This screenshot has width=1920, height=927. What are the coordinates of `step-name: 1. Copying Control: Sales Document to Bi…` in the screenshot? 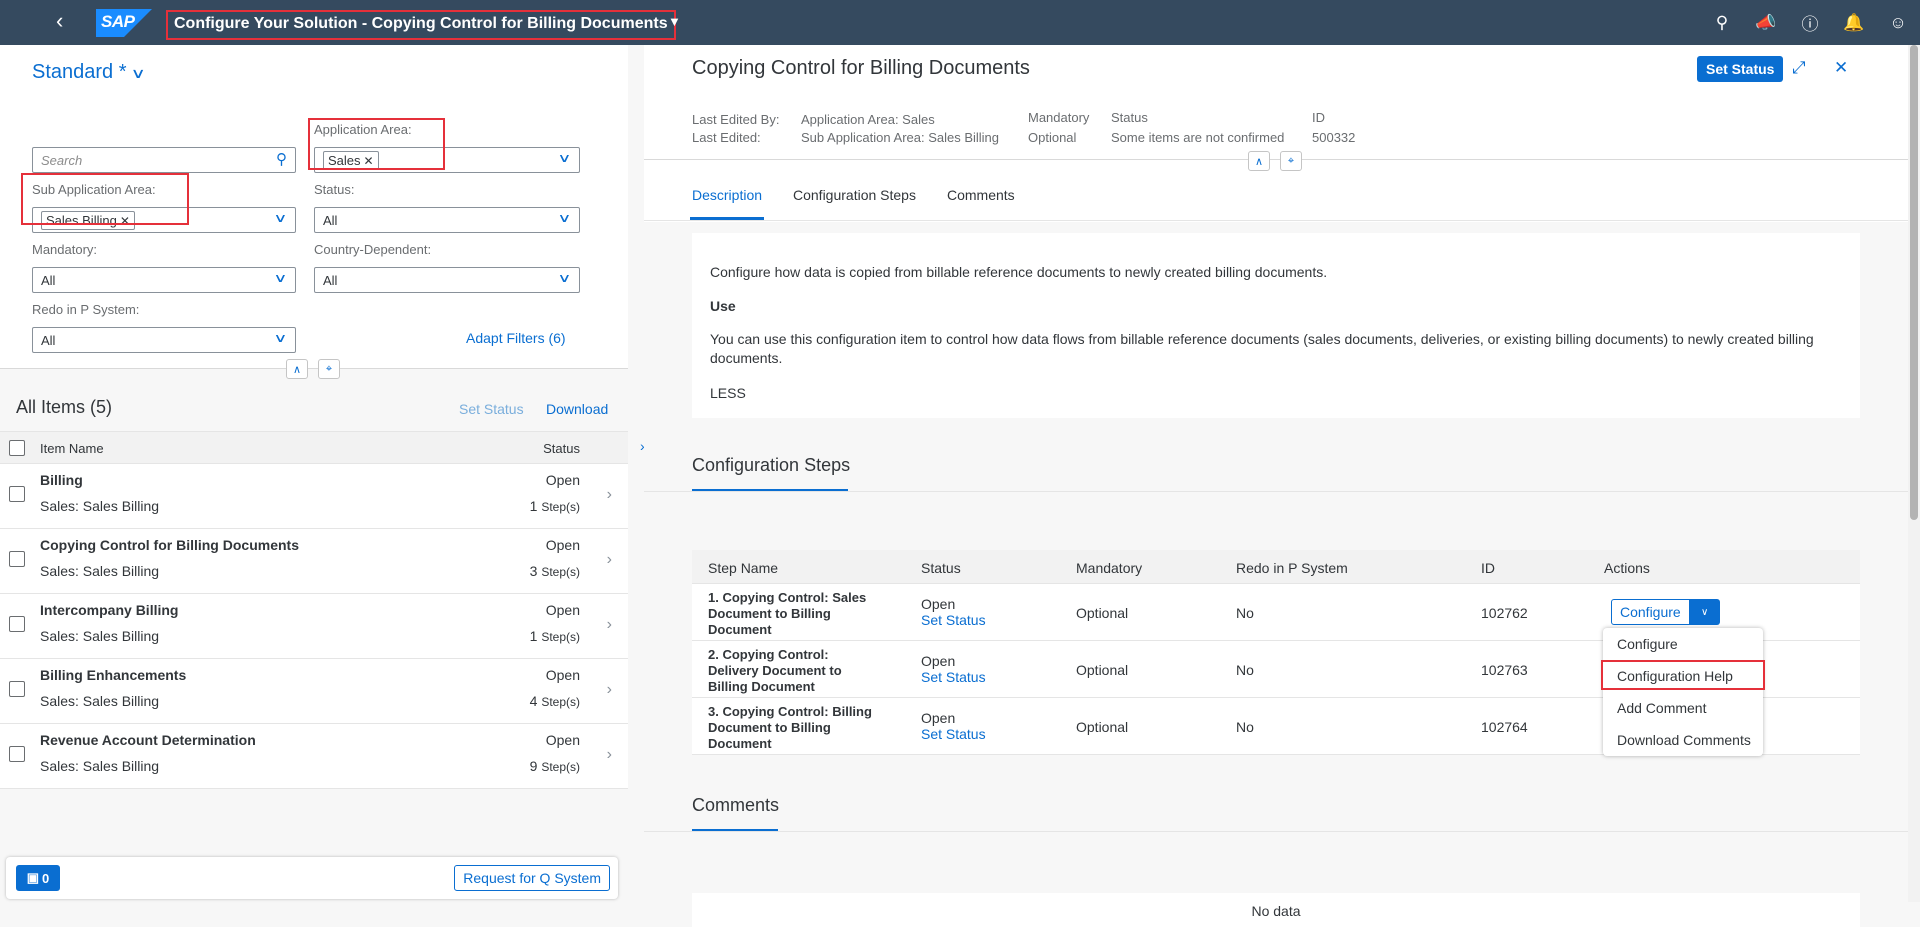 It's located at (787, 613).